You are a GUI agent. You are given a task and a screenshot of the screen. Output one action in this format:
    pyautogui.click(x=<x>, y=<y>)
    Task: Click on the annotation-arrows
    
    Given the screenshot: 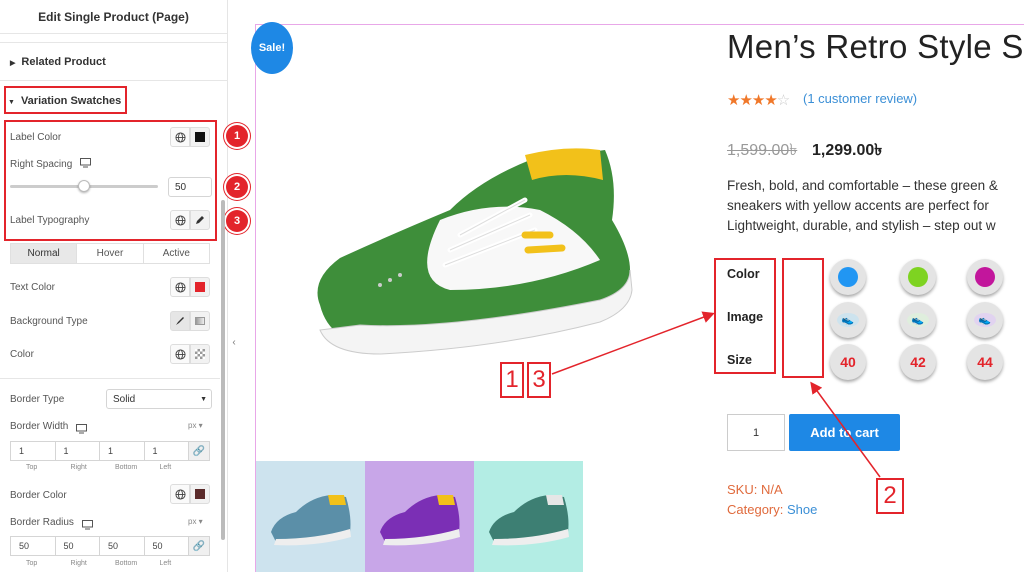 What is the action you would take?
    pyautogui.click(x=716, y=394)
    